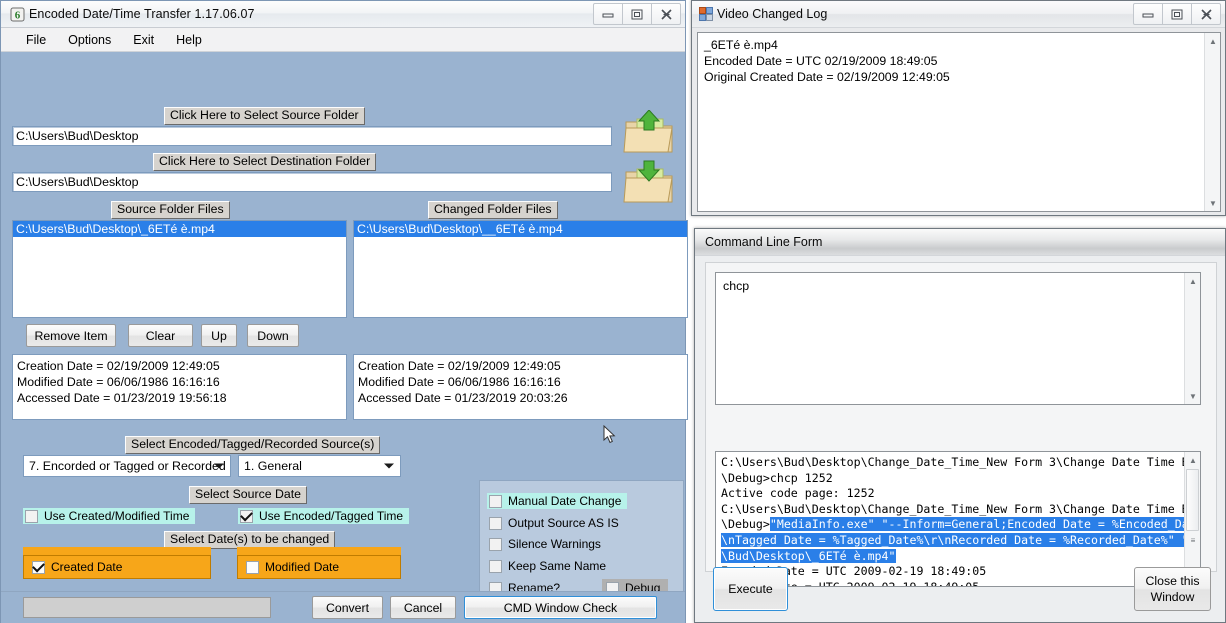  I want to click on close-this-window-button: Close this Window, so click(1172, 589).